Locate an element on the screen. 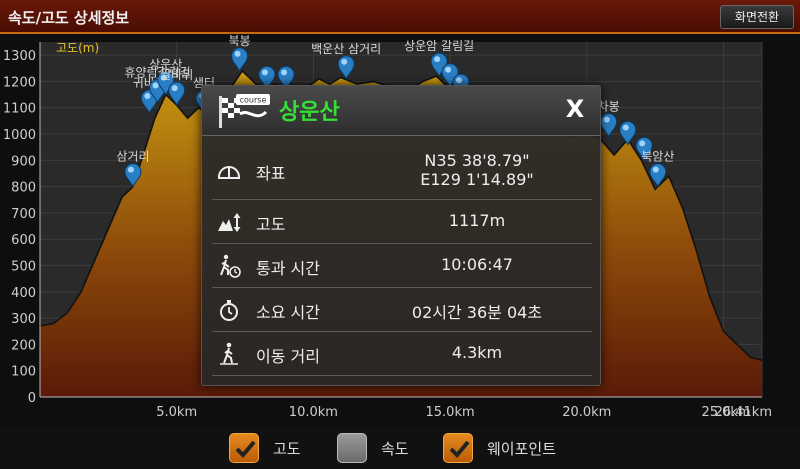 The width and height of the screenshot is (800, 469). switch-view-button: 화면전환 is located at coordinates (757, 17).